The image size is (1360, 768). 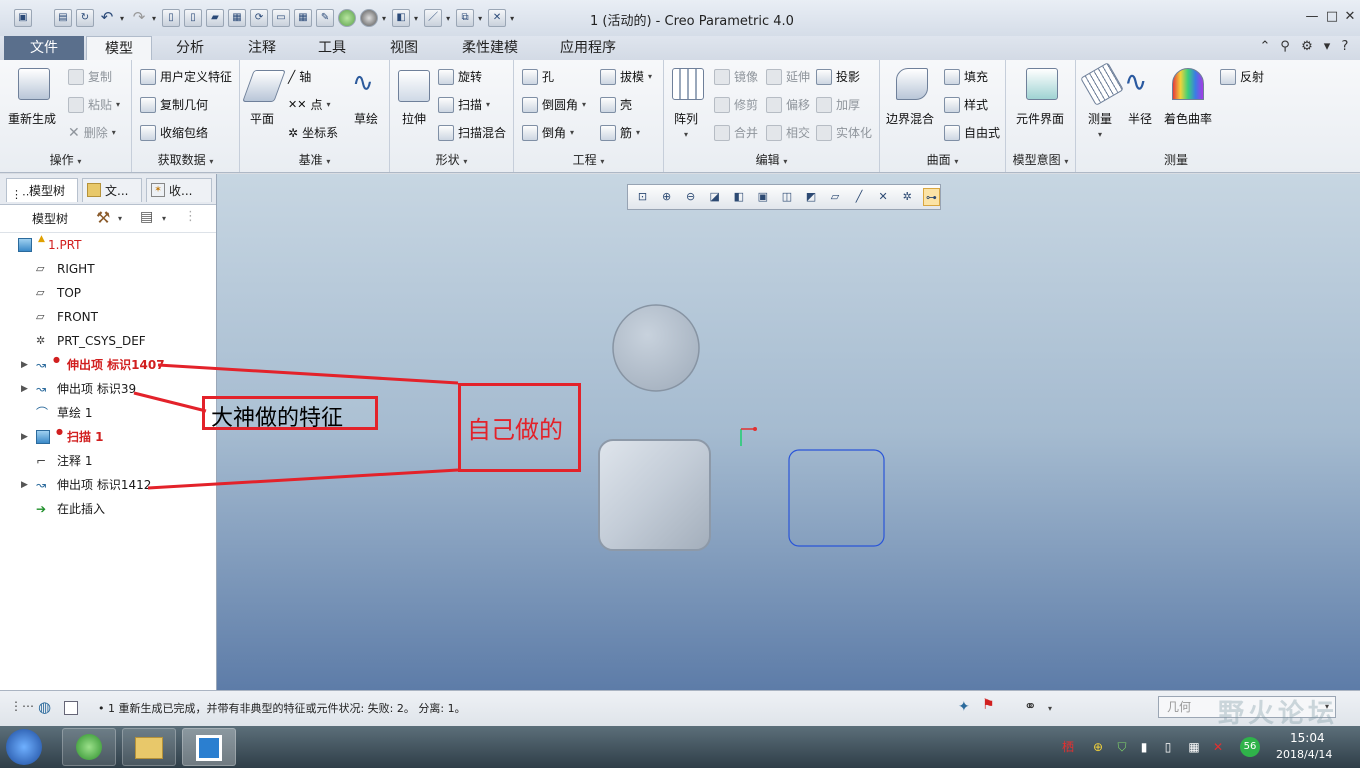 What do you see at coordinates (264, 86) in the screenshot?
I see `plane-icon` at bounding box center [264, 86].